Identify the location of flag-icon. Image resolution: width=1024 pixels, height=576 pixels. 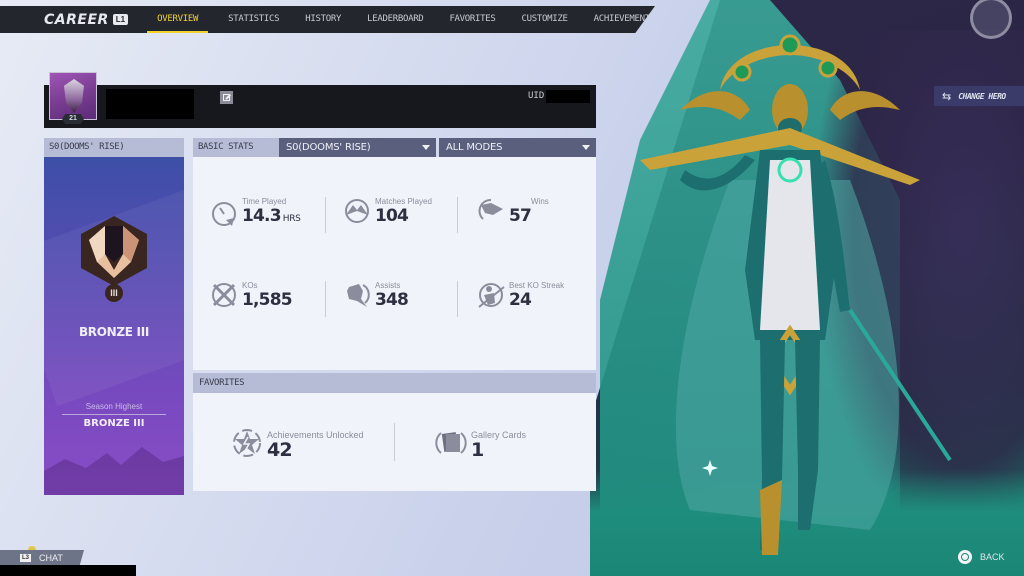
(490, 209).